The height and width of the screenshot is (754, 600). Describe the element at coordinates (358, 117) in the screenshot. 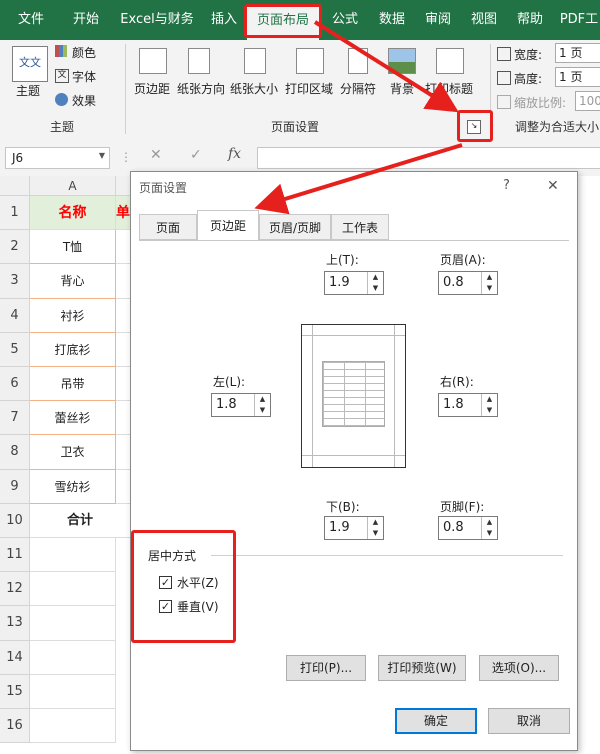

I see `annotation-arrows` at that location.